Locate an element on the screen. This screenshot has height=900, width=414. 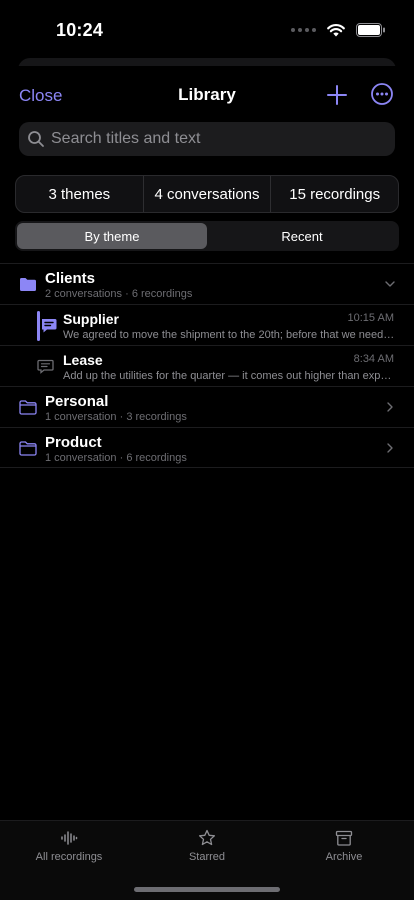
chat-bubble-filled-icon is located at coordinates (49, 326).